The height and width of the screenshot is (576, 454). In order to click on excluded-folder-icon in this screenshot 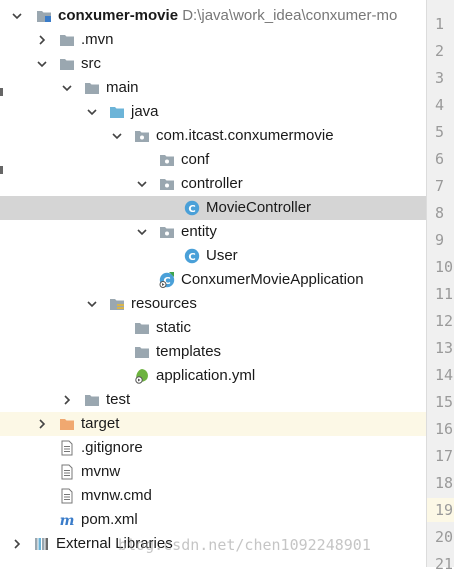, I will do `click(67, 424)`.